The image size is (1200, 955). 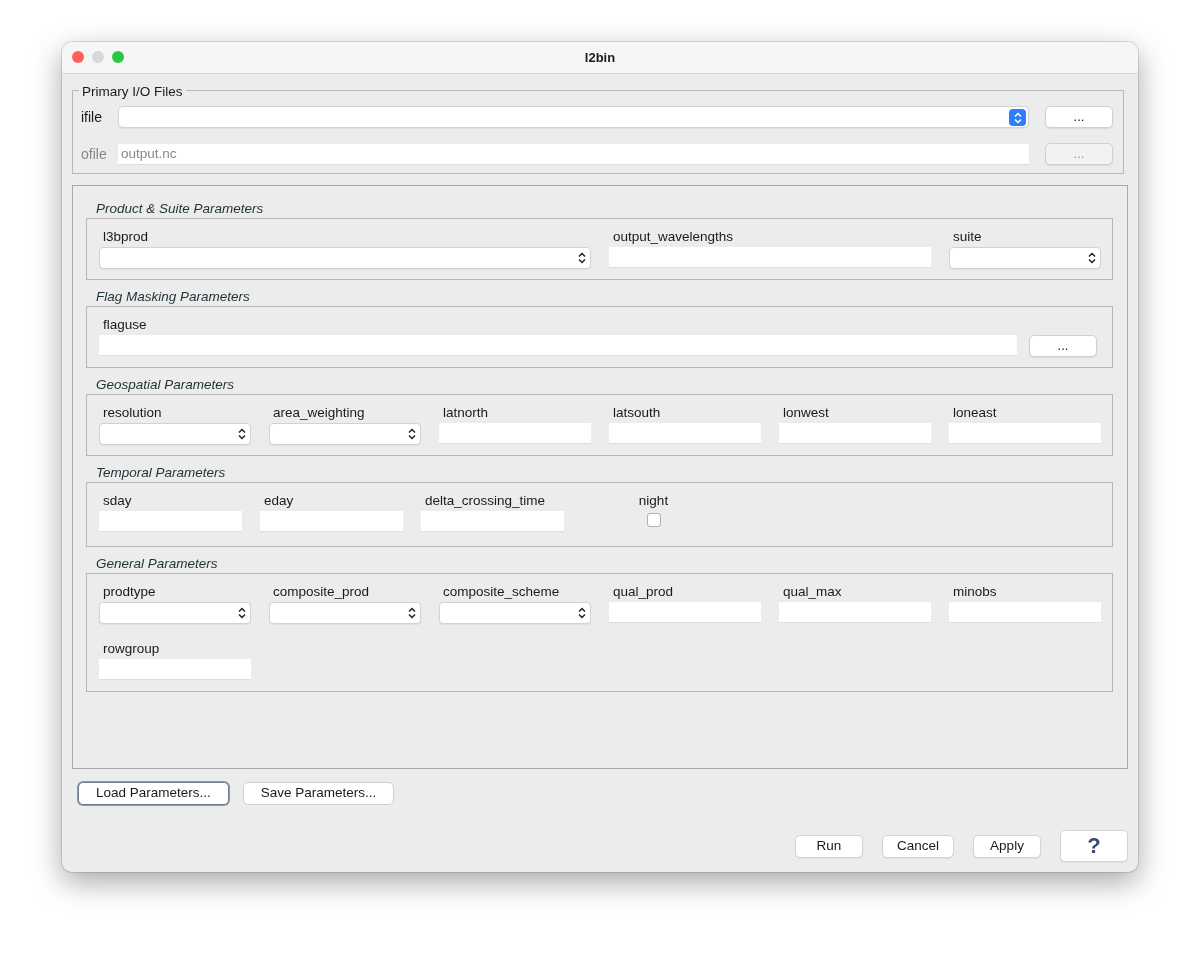 What do you see at coordinates (653, 520) in the screenshot?
I see `checkbox` at bounding box center [653, 520].